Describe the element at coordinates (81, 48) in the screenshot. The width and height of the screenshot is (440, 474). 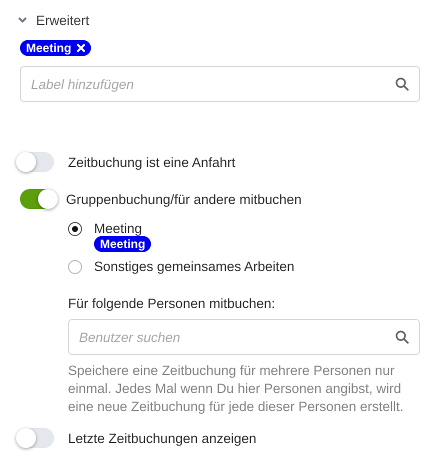
I see `remove-icon` at that location.